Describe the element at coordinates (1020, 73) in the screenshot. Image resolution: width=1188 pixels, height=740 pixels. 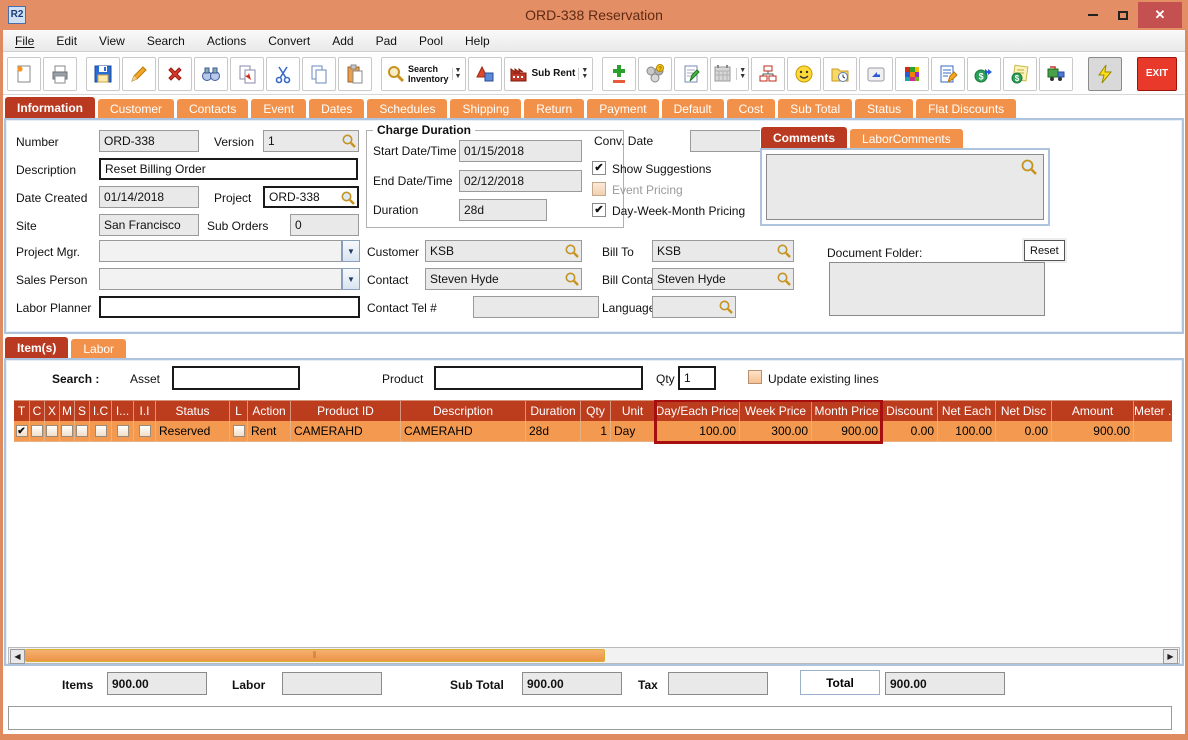
I see `invoice-button: $` at that location.